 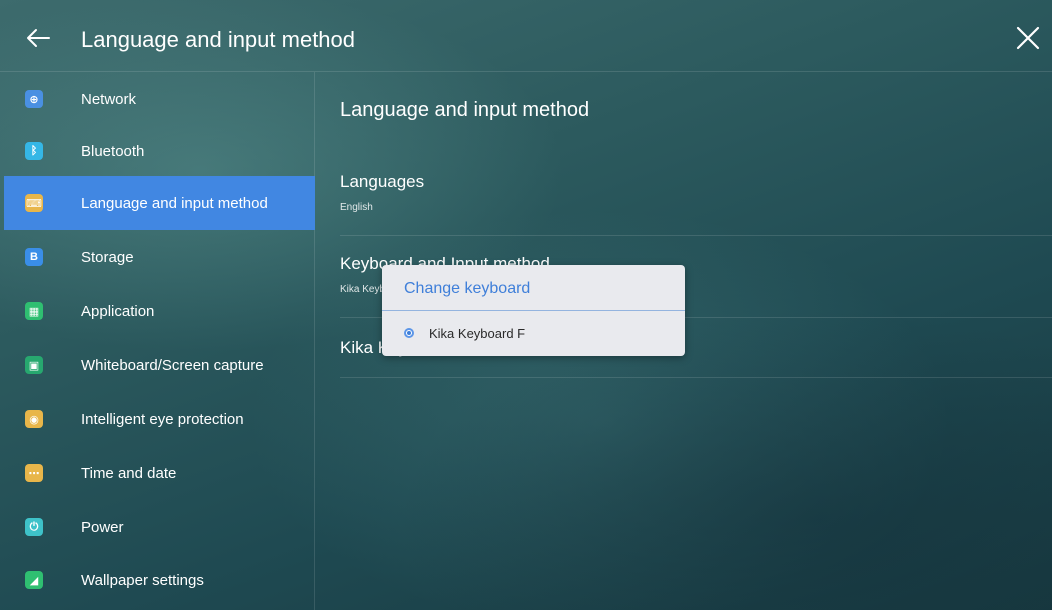 I want to click on sidebar-item-label: Intelligent eye protection, so click(x=162, y=419).